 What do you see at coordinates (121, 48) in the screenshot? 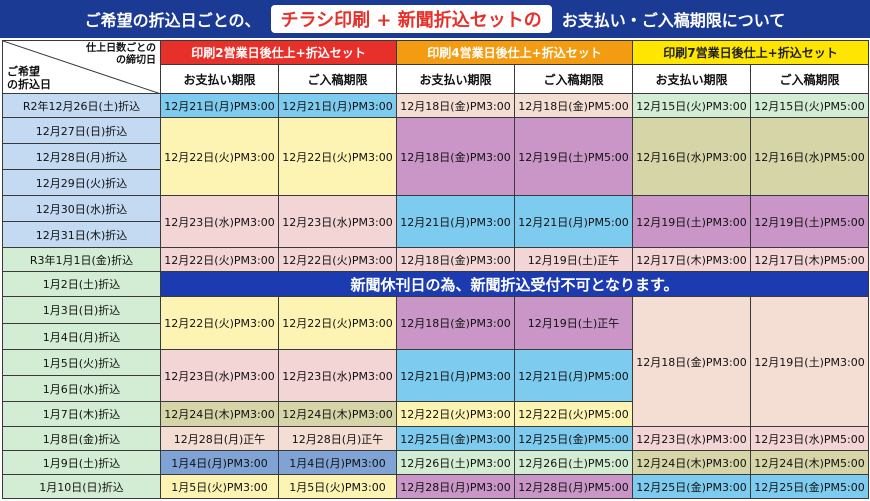
I see `corner-top-right-line1: 仕上日数ごとの` at bounding box center [121, 48].